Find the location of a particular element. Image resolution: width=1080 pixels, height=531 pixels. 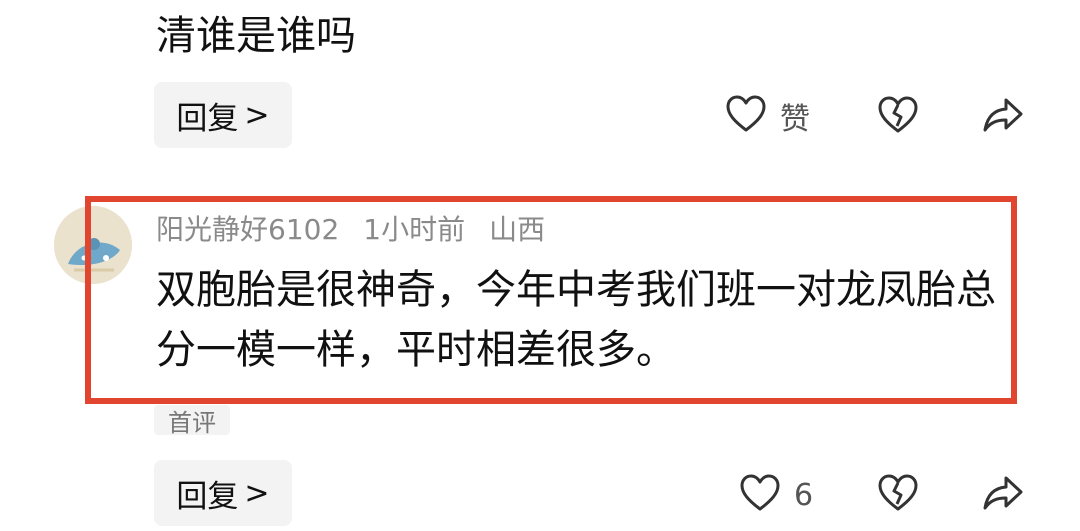

like-action: 赞 is located at coordinates (768, 116).